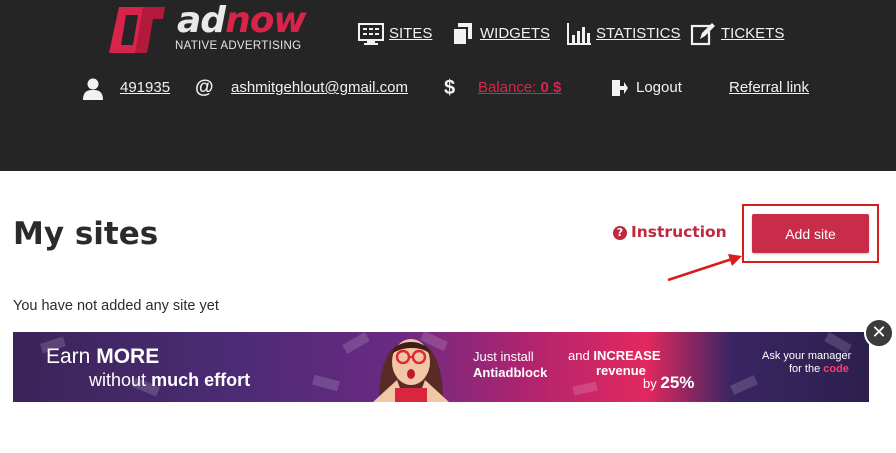  Describe the element at coordinates (503, 356) in the screenshot. I see `banner-just-install: Just install` at that location.